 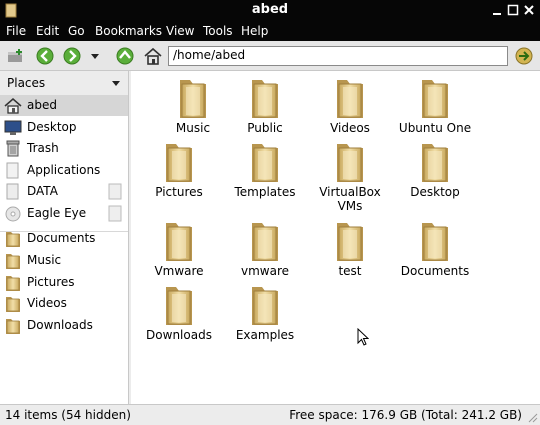 I want to click on file-label: Examples, so click(x=265, y=335).